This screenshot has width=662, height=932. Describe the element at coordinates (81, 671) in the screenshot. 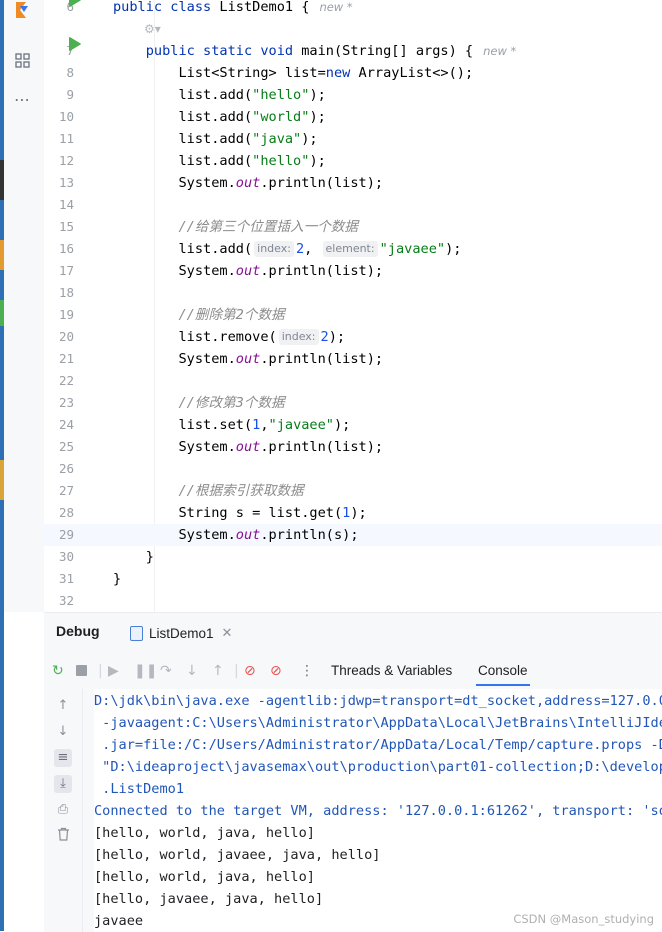

I see `stop-icon` at that location.